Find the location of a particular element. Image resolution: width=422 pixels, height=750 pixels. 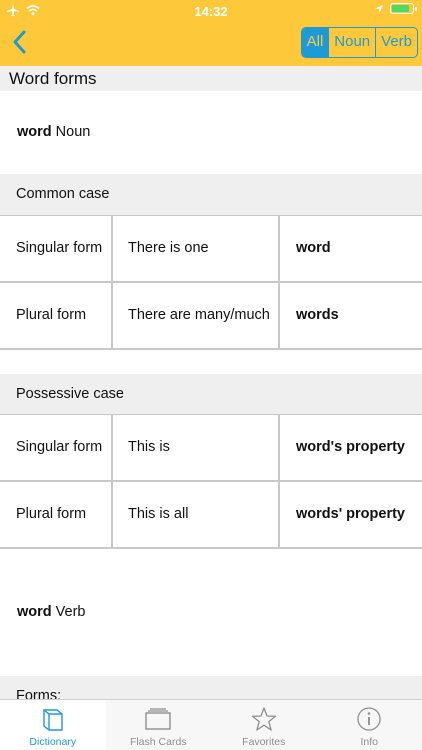

segment-all: All is located at coordinates (315, 42).